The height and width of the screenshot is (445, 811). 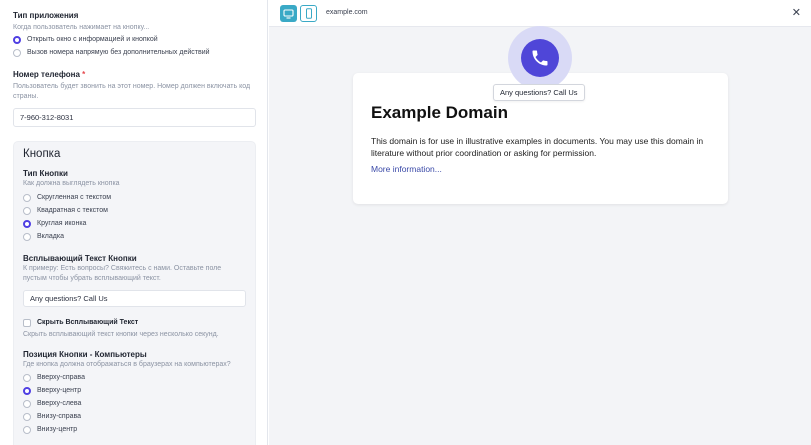 What do you see at coordinates (59, 390) in the screenshot?
I see `option-label: Вверху-центр` at bounding box center [59, 390].